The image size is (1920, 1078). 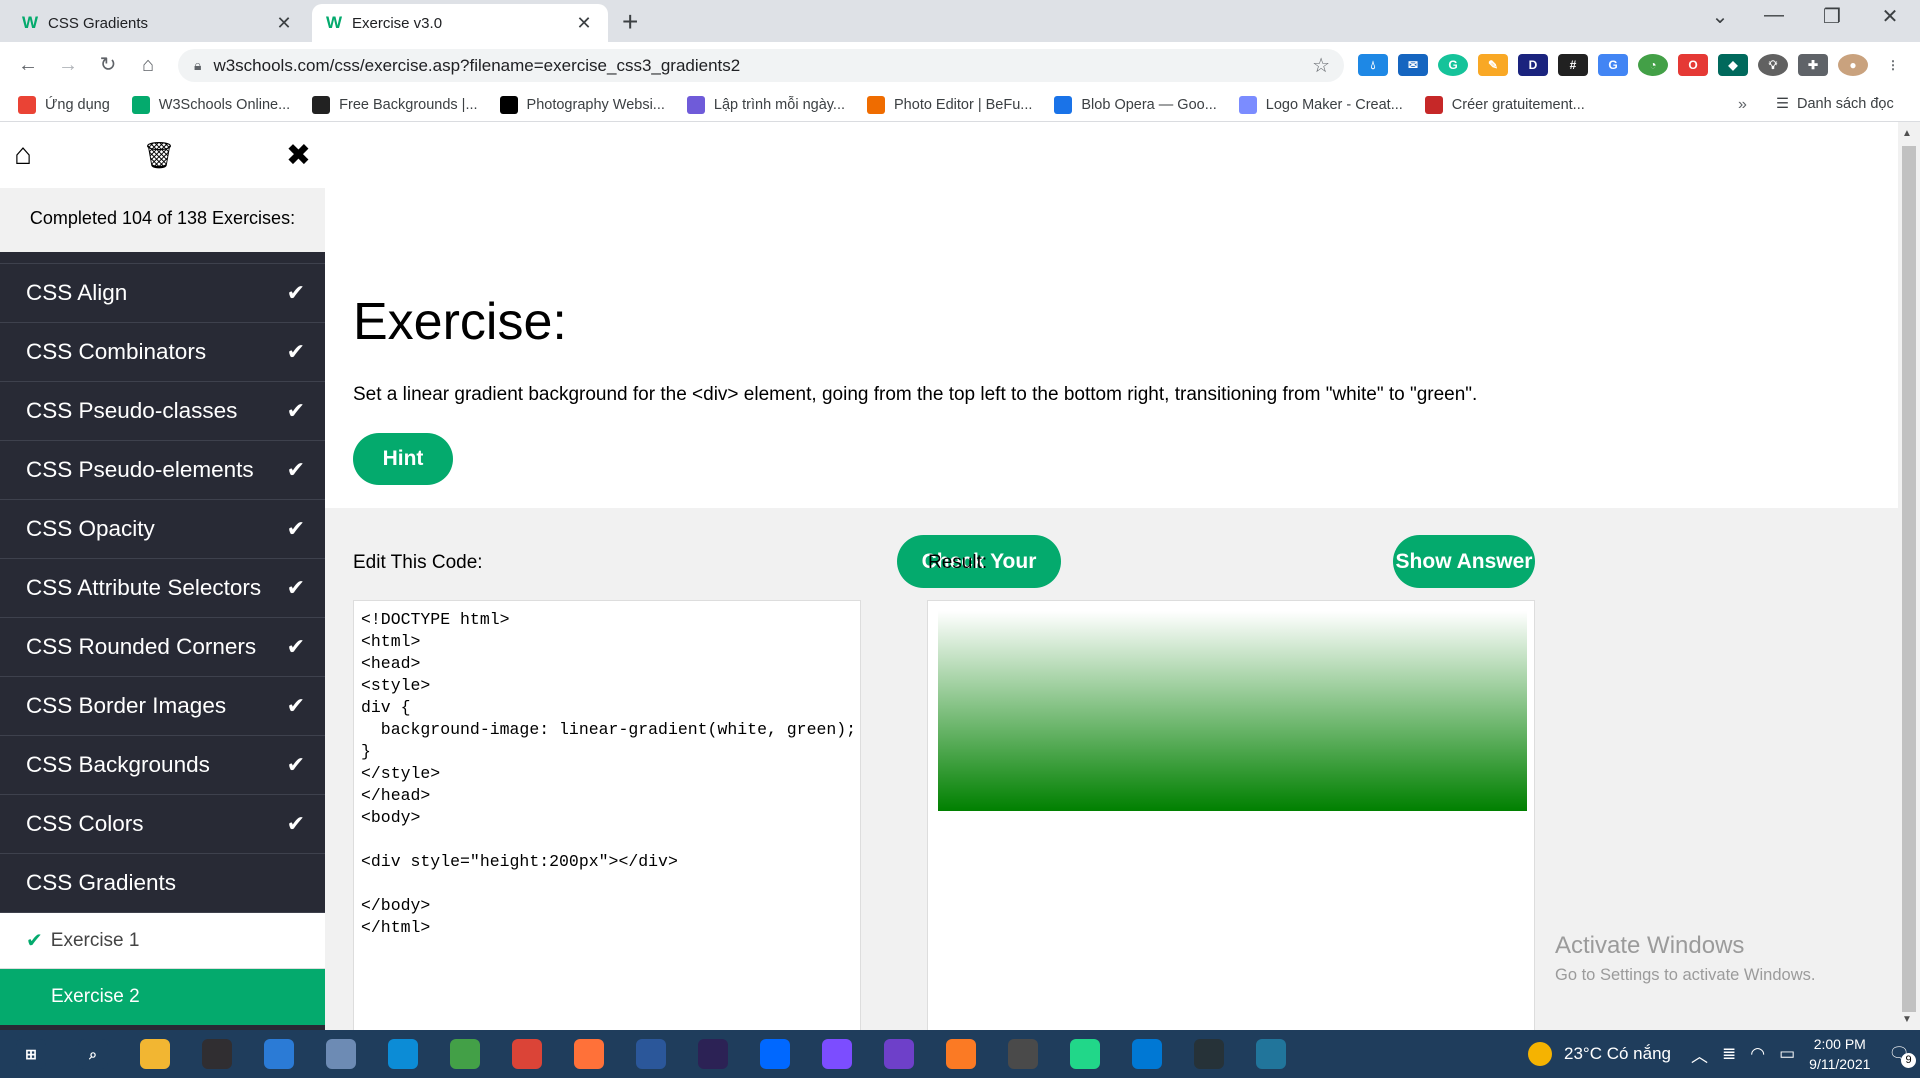 I want to click on lock-icon: 🔒︎, so click(x=197, y=65).